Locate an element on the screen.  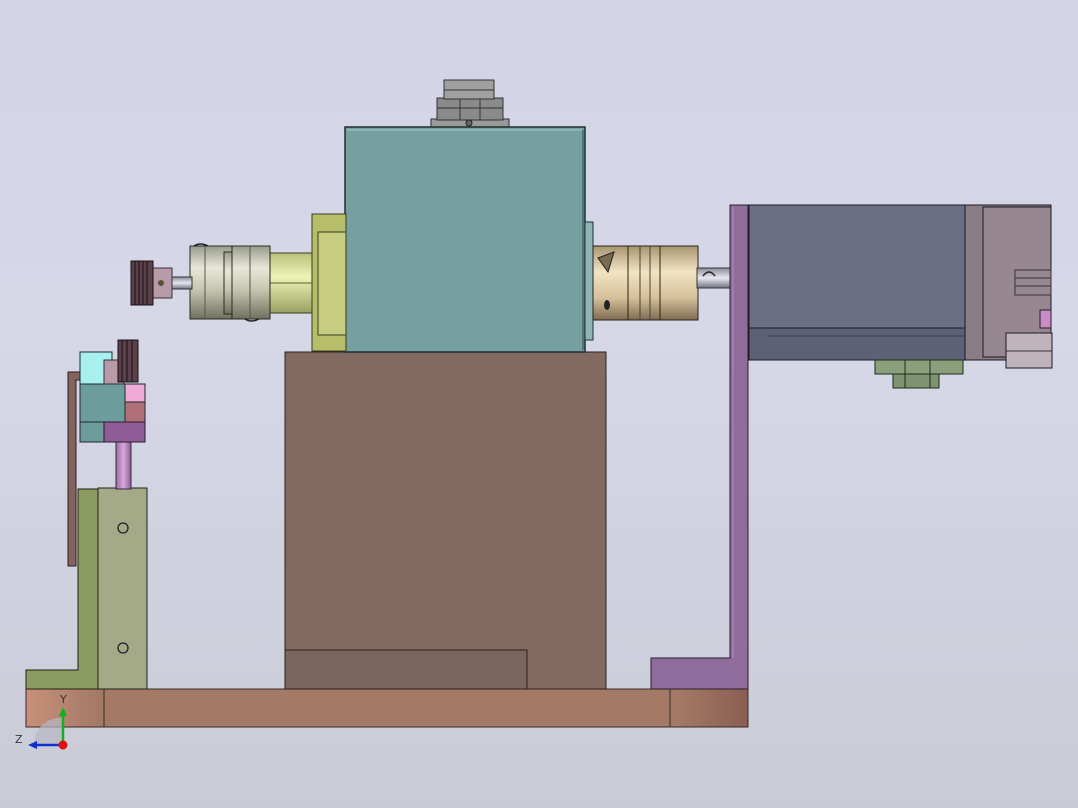
z-axis-label: Z is located at coordinates (19, 739).